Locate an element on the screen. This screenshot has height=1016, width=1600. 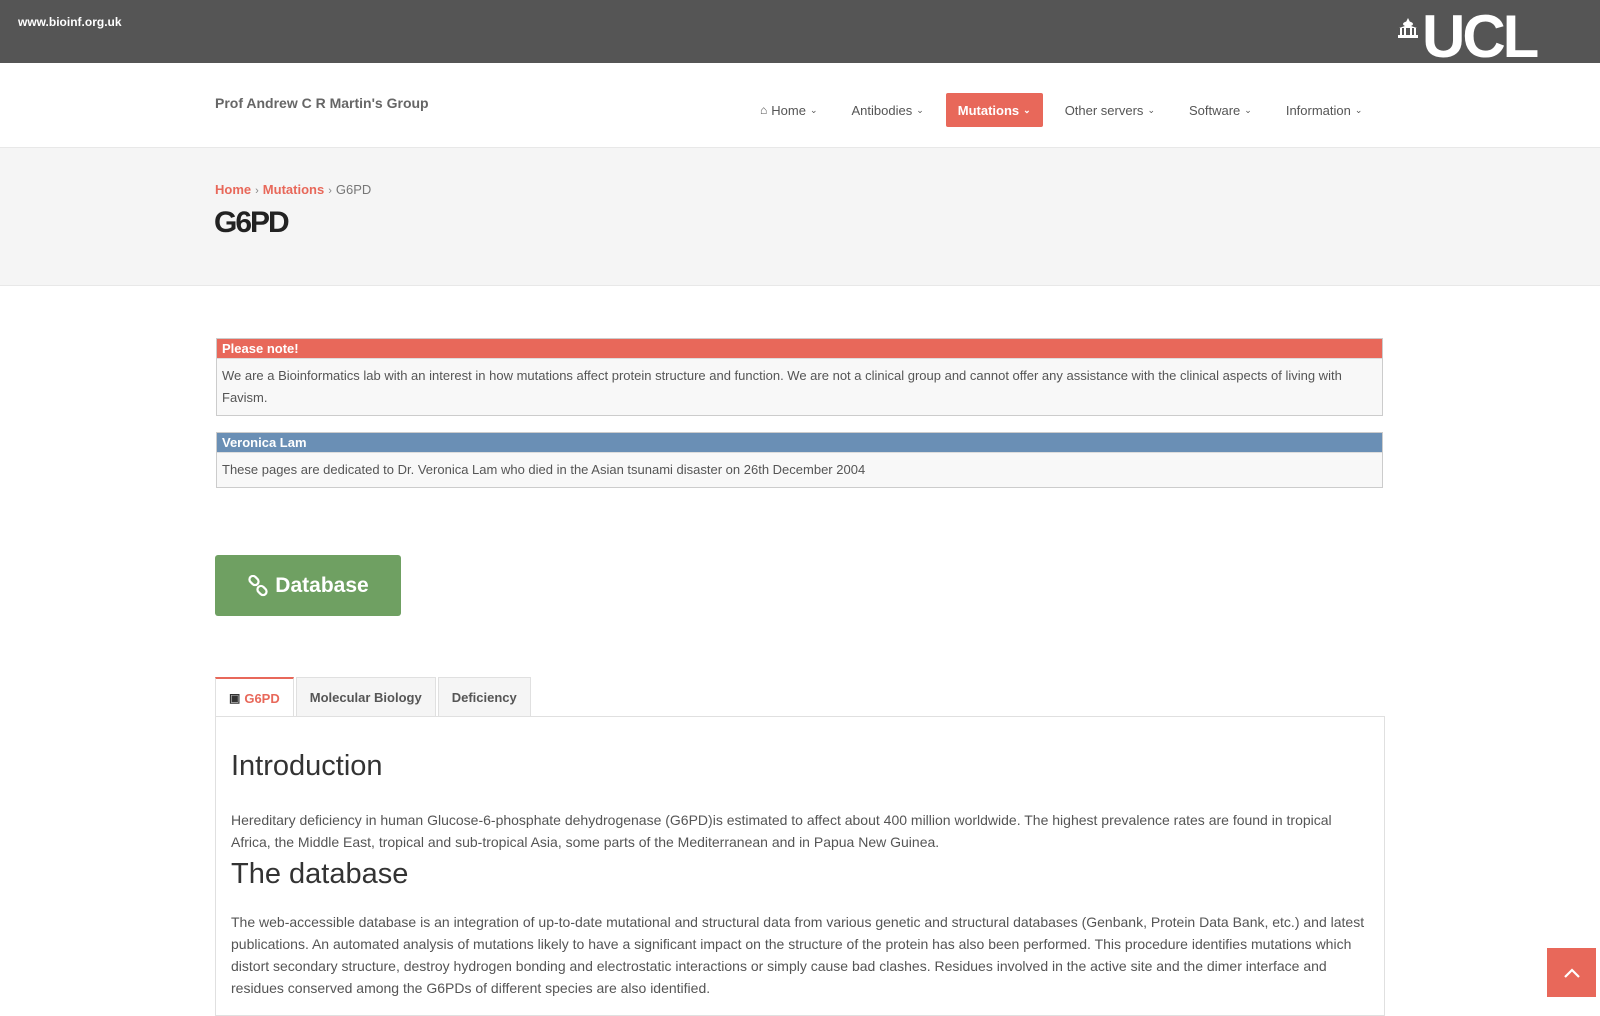
nav-information-label: Information is located at coordinates (1318, 110).